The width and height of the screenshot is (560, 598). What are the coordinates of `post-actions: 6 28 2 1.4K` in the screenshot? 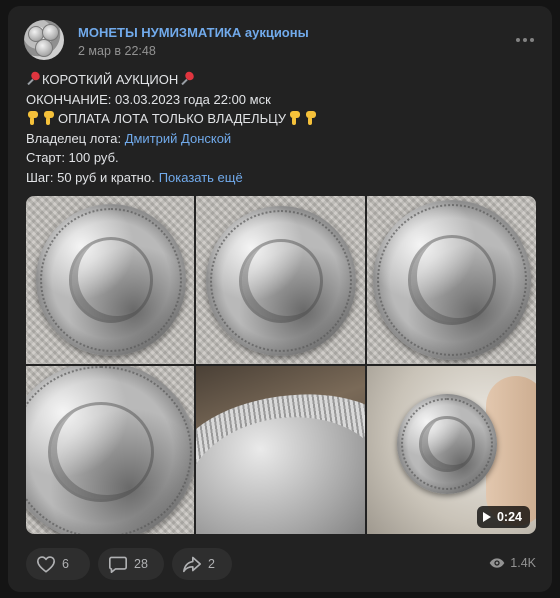 It's located at (281, 564).